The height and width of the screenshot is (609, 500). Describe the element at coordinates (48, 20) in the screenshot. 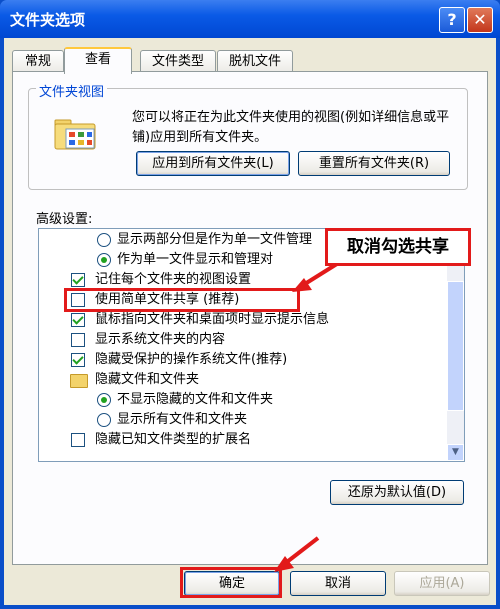

I see `window-title: 文件夹选项` at that location.